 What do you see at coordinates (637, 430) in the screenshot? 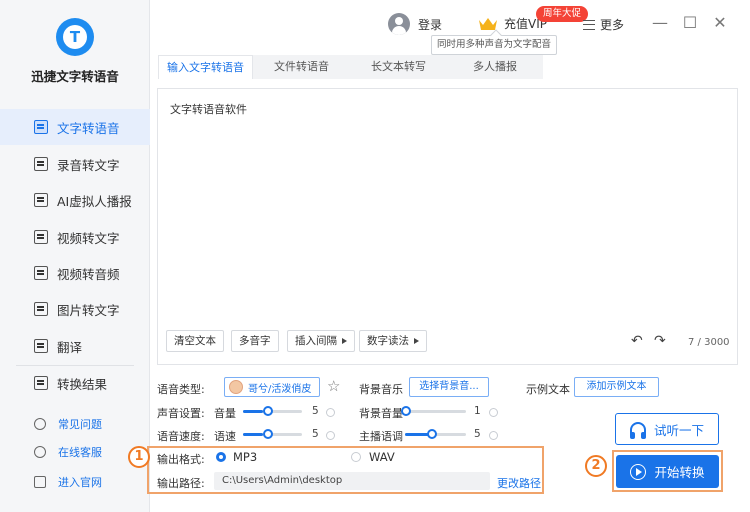
I see `headphones-icon` at bounding box center [637, 430].